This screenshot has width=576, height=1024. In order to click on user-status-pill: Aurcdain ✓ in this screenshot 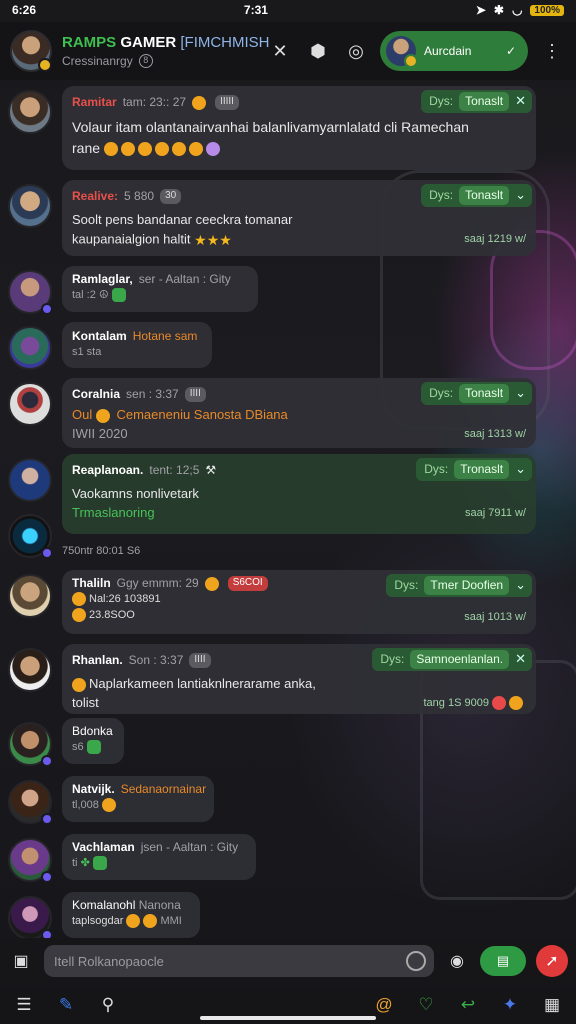, I will do `click(454, 51)`.